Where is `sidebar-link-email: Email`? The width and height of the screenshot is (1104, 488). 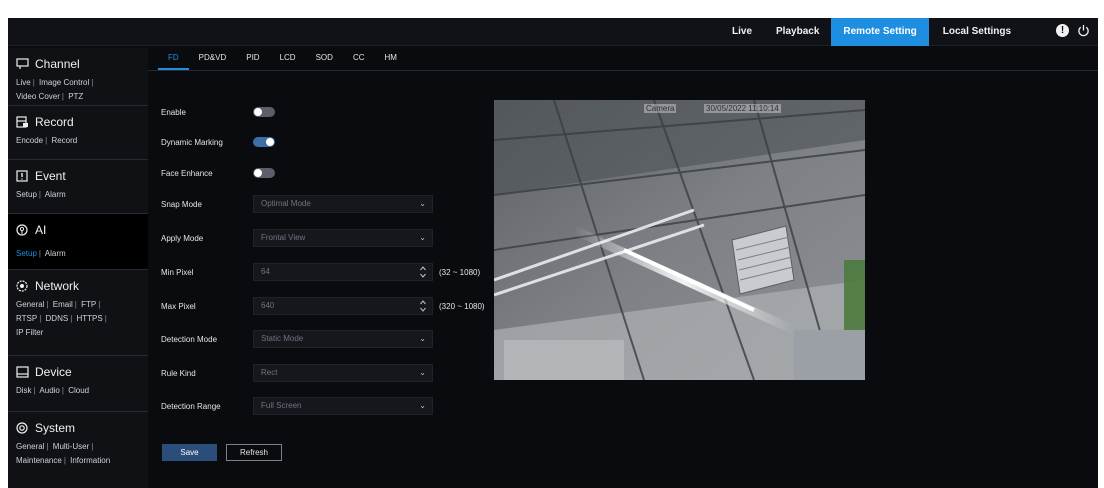 sidebar-link-email: Email is located at coordinates (63, 304).